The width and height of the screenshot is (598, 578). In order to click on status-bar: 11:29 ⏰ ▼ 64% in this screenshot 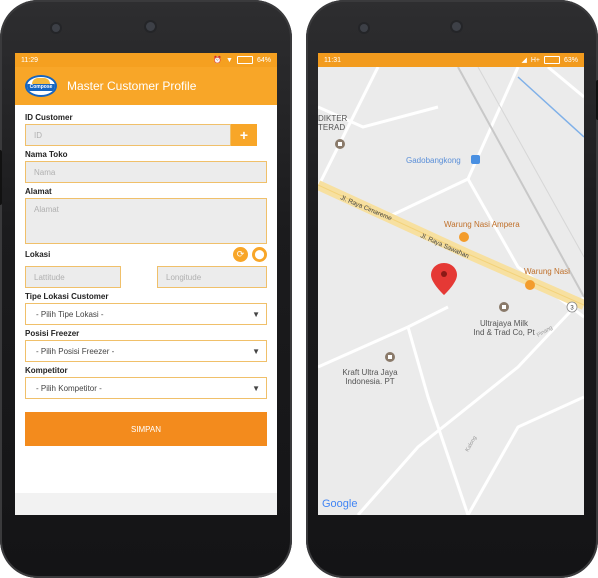, I will do `click(146, 60)`.